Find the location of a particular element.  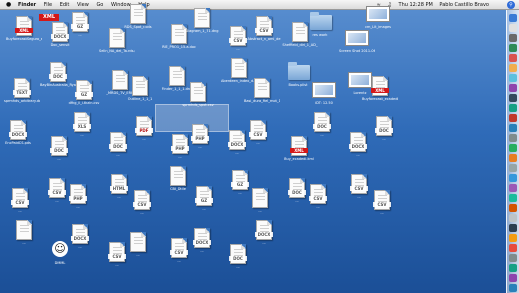

desktop-item: CBI_Dtile is located at coordinates (178, 181).